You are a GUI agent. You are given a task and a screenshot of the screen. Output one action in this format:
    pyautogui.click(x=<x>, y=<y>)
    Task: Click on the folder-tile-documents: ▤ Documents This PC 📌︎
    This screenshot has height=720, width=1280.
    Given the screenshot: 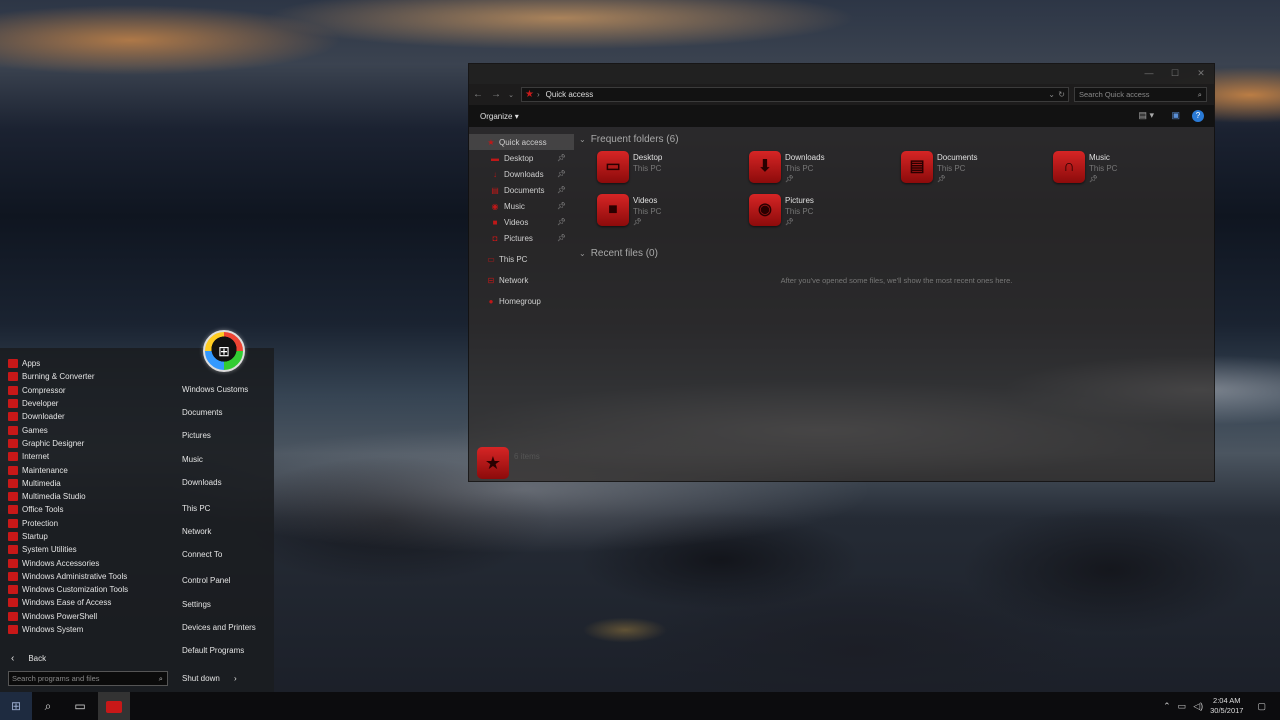 What is the action you would take?
    pyautogui.click(x=976, y=170)
    